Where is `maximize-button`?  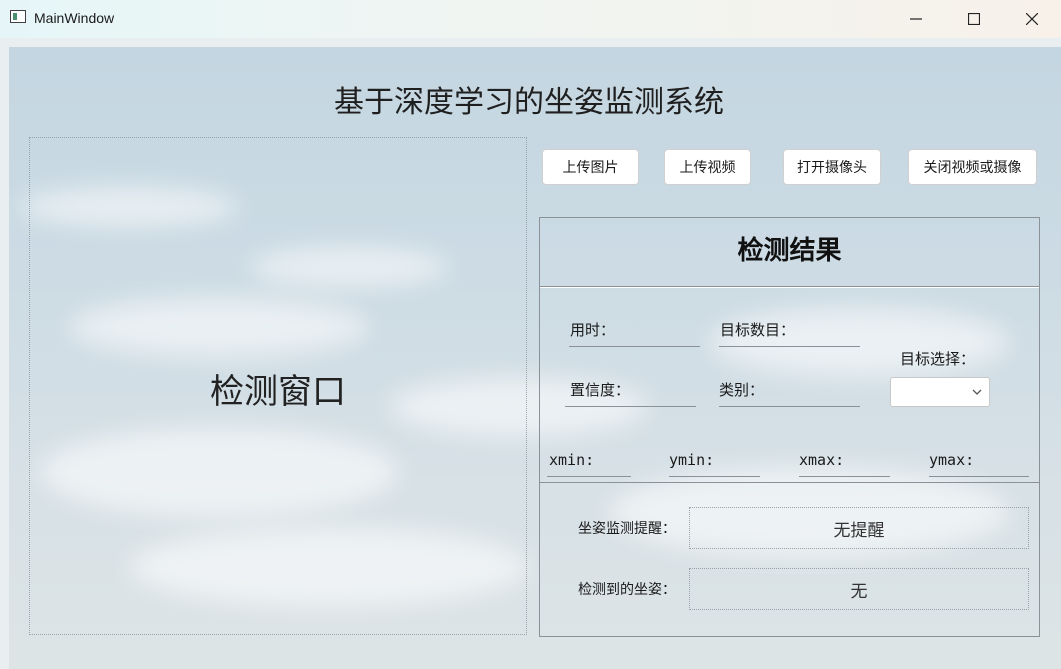
maximize-button is located at coordinates (974, 19).